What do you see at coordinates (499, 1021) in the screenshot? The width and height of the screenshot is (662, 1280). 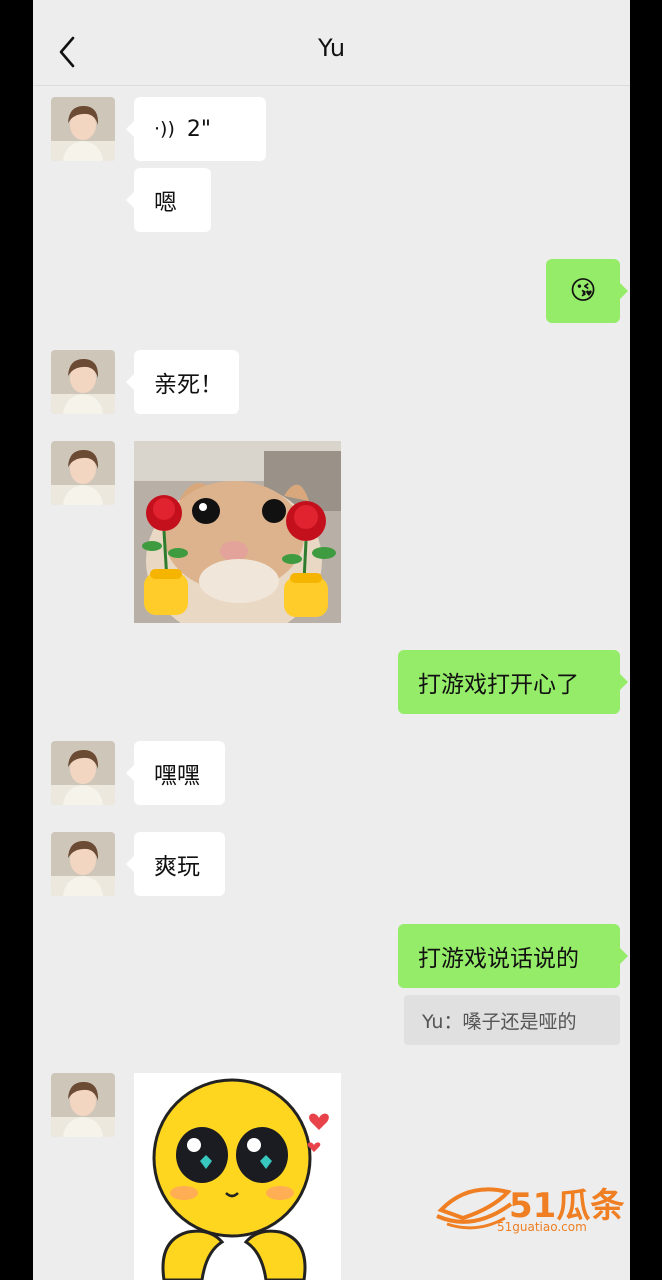 I see `quote-text: Yu：嗓子还是哑的` at bounding box center [499, 1021].